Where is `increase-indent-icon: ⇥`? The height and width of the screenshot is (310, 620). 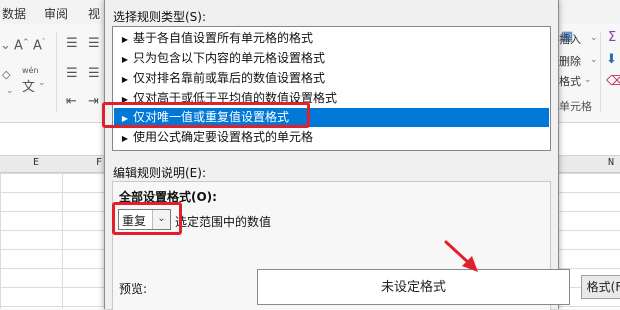
increase-indent-icon: ⇥ is located at coordinates (93, 101).